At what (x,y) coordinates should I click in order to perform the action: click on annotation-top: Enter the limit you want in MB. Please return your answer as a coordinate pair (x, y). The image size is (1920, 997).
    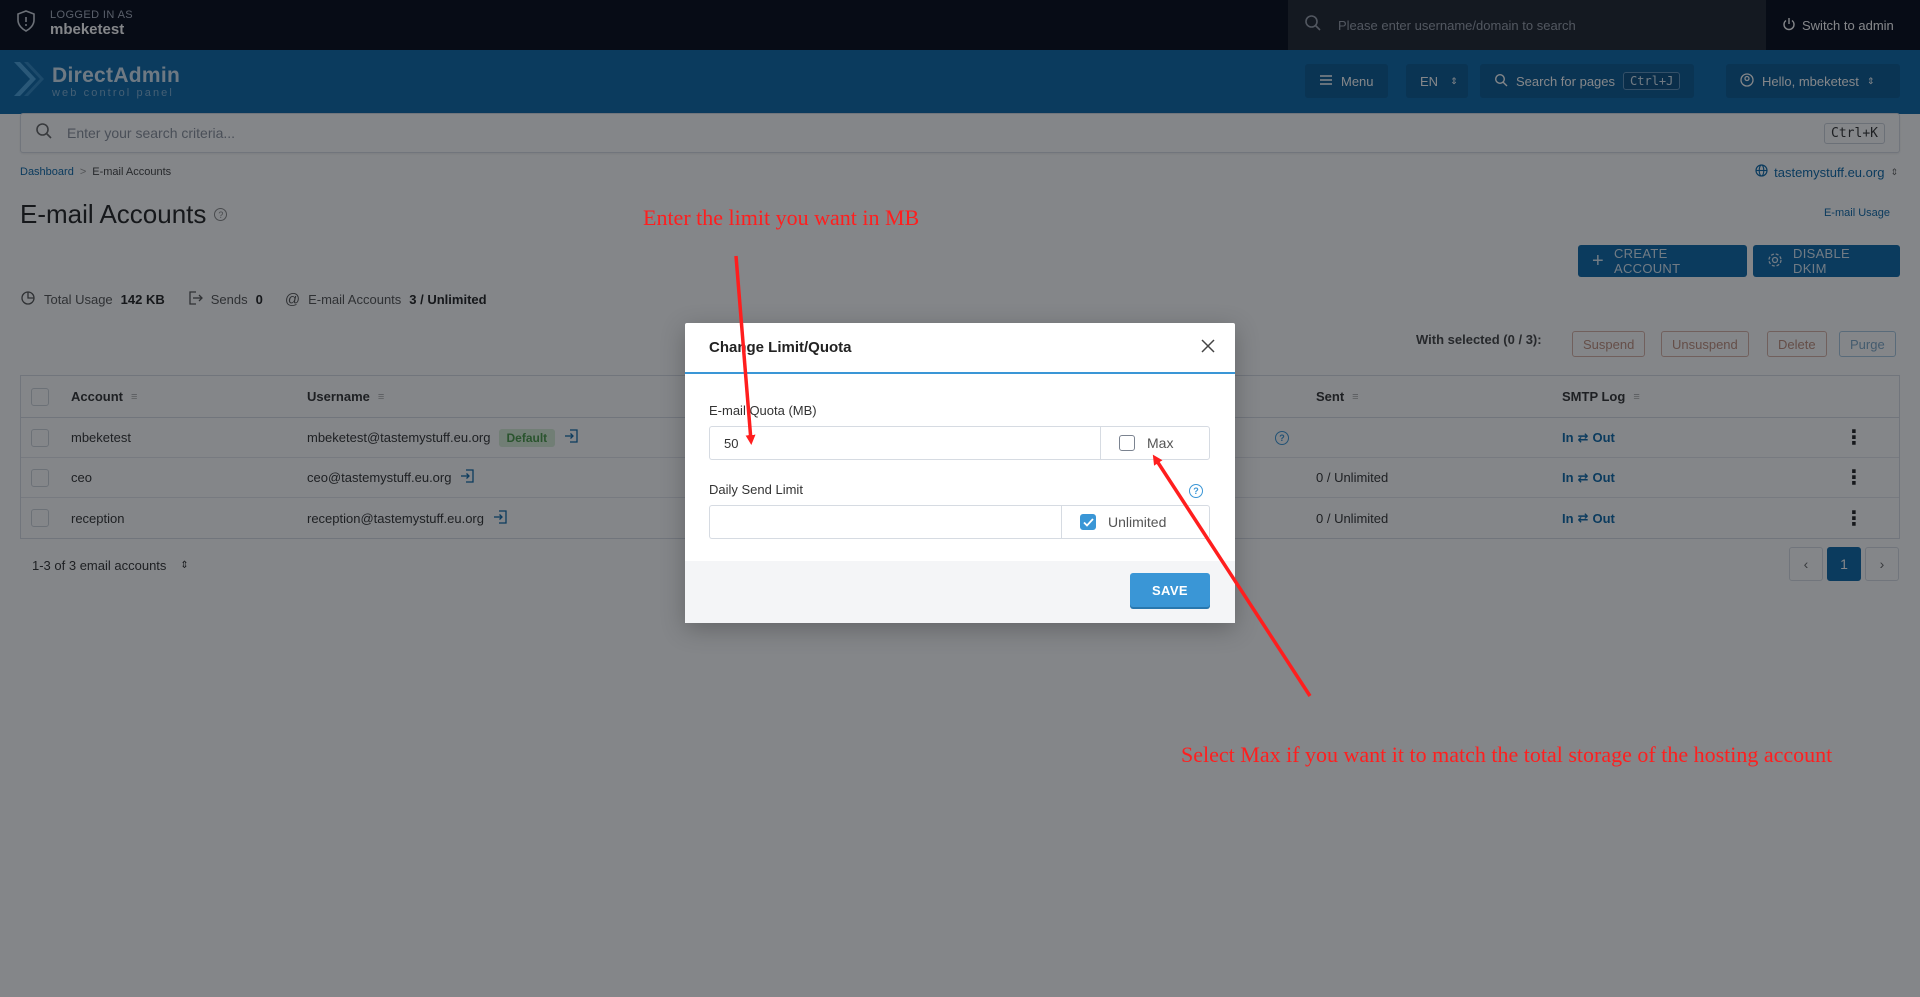
    Looking at the image, I should click on (781, 217).